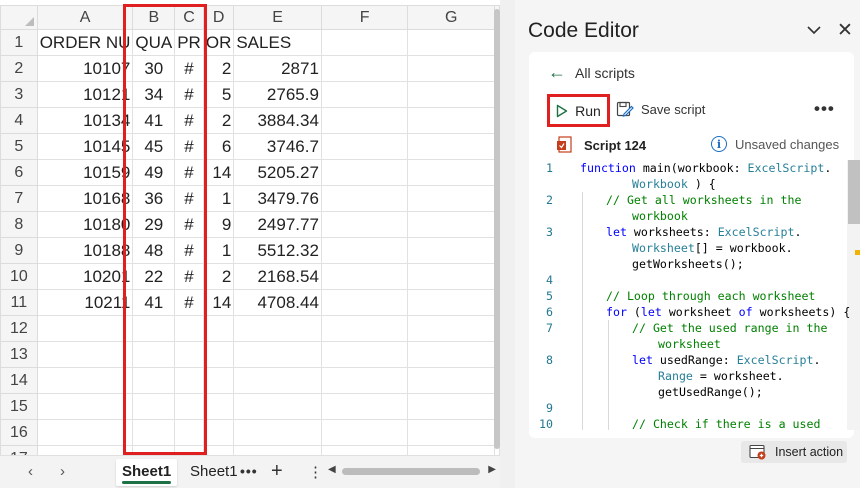 This screenshot has width=860, height=488. Describe the element at coordinates (19, 42) in the screenshot. I see `row-header: 1` at that location.